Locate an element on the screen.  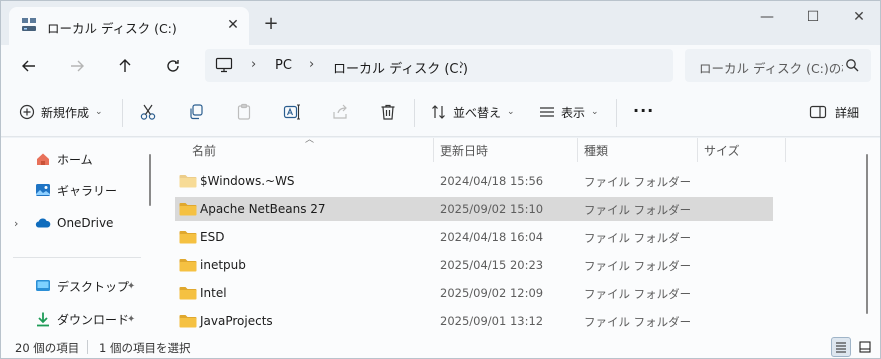
tiles-view-button is located at coordinates (865, 347).